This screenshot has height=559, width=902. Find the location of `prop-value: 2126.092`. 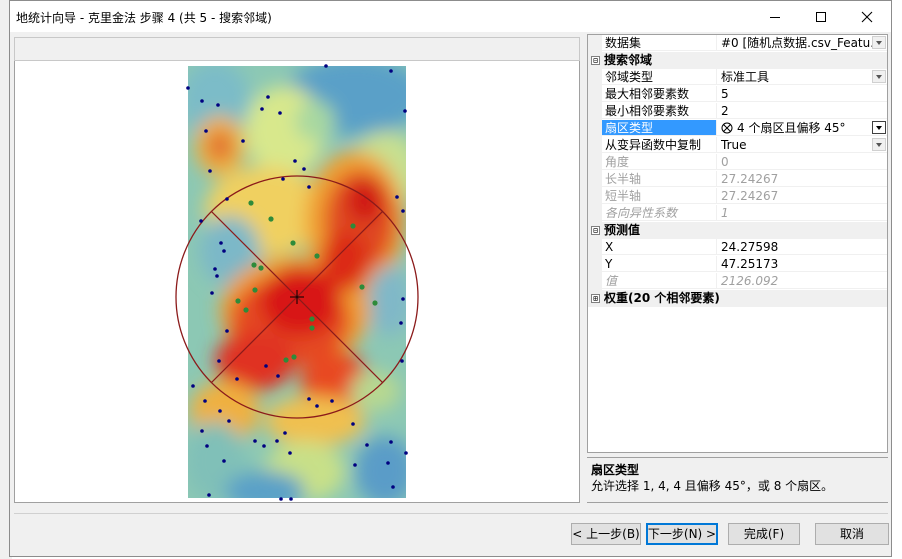

prop-value: 2126.092 is located at coordinates (801, 281).